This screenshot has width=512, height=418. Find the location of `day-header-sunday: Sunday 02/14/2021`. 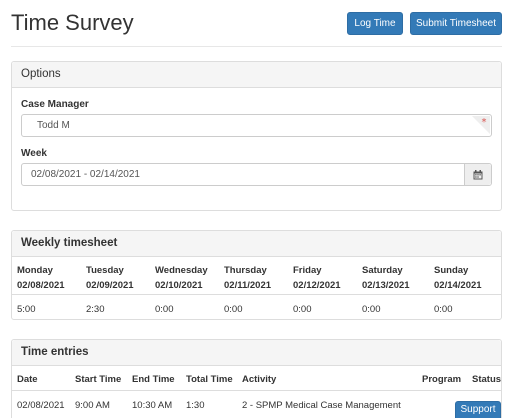

day-header-sunday: Sunday 02/14/2021 is located at coordinates (468, 278).